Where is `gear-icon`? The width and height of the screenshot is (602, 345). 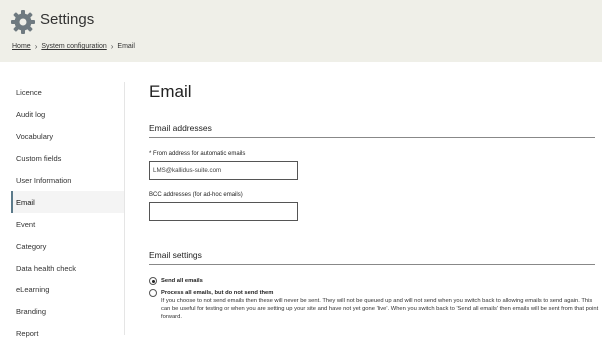
gear-icon is located at coordinates (23, 22).